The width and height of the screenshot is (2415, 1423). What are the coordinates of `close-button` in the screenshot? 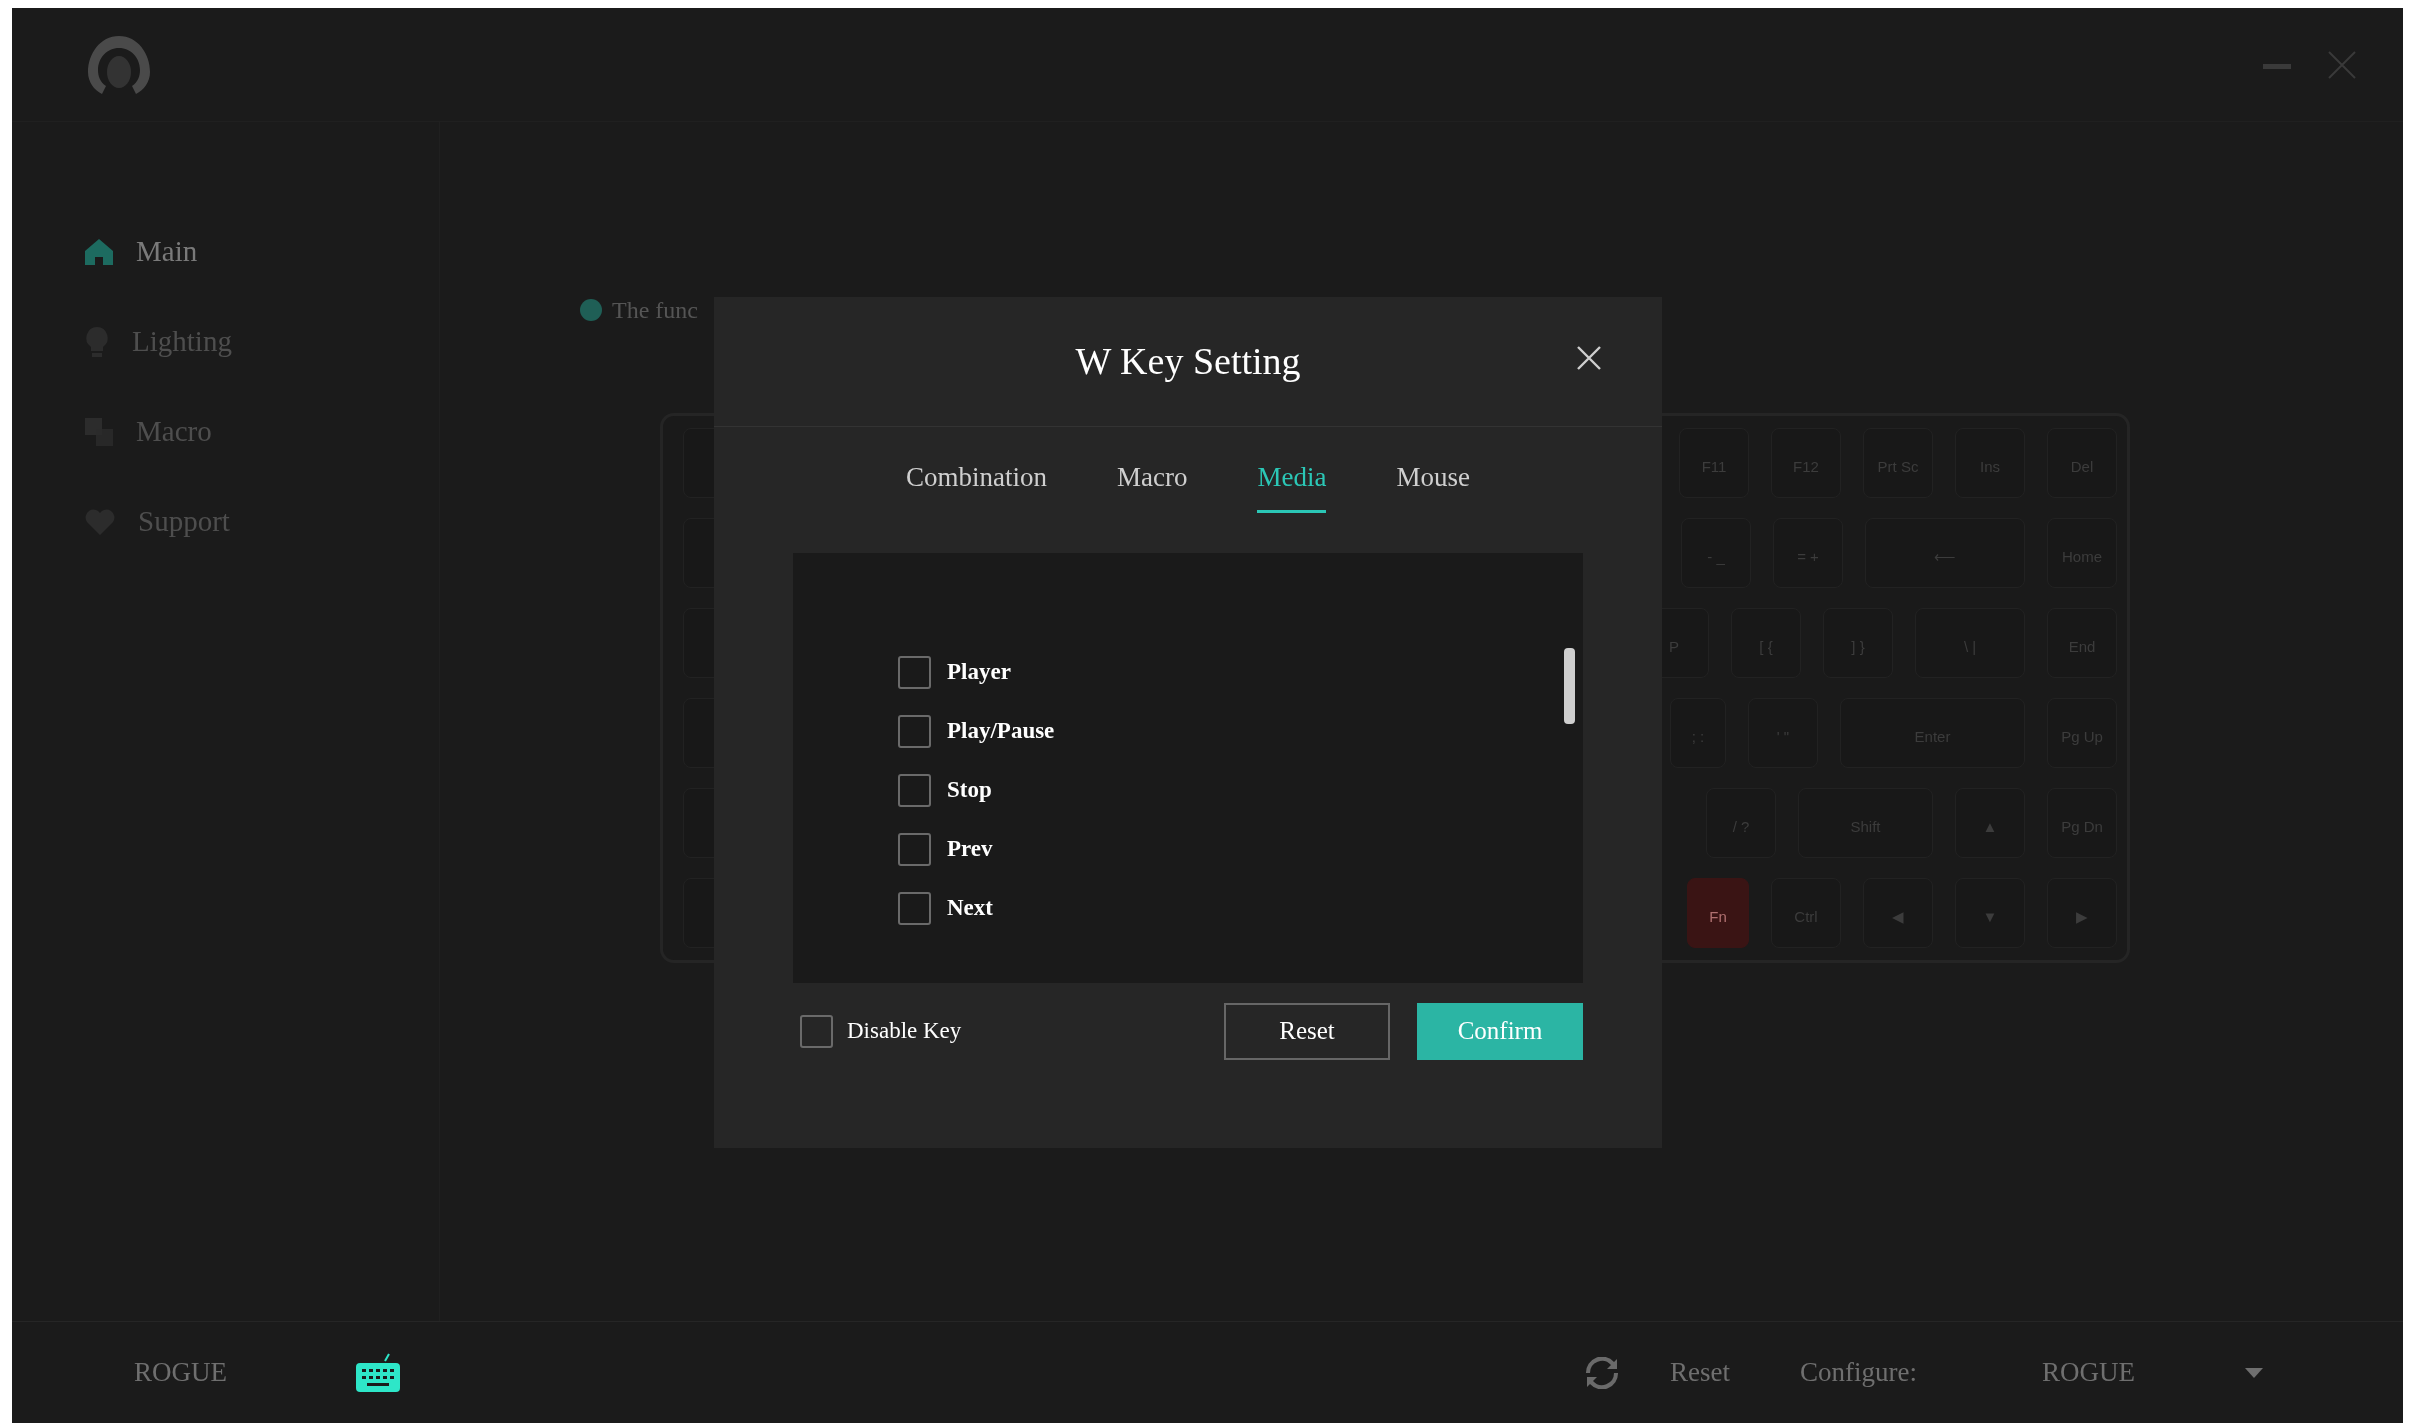 It's located at (1589, 358).